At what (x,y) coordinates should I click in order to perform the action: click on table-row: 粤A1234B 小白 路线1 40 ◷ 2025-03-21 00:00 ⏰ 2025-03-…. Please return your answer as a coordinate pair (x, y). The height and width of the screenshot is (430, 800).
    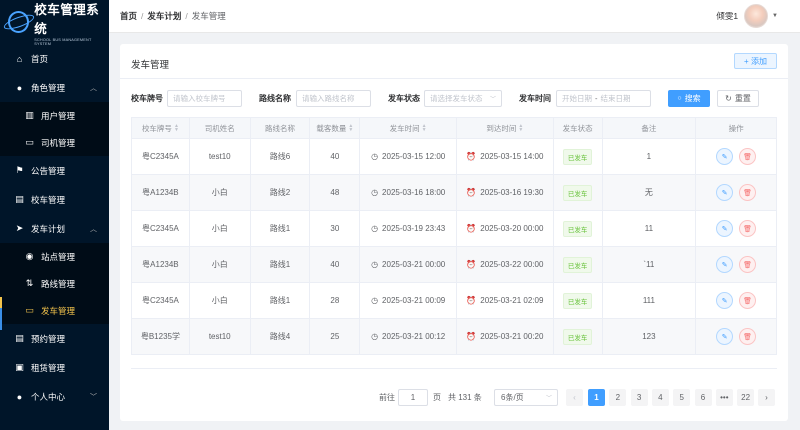
    Looking at the image, I should click on (454, 265).